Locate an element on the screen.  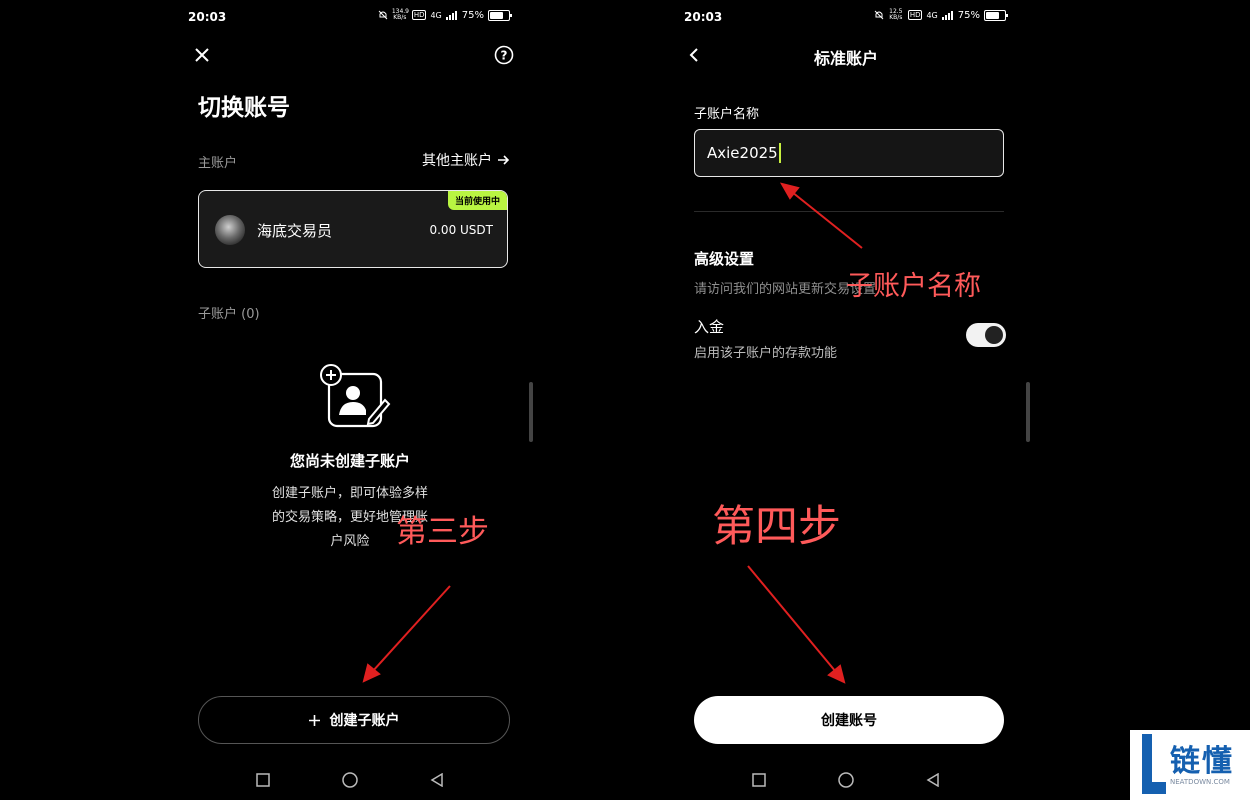
other-main-accounts-label: 其他主账户 is located at coordinates (457, 161).